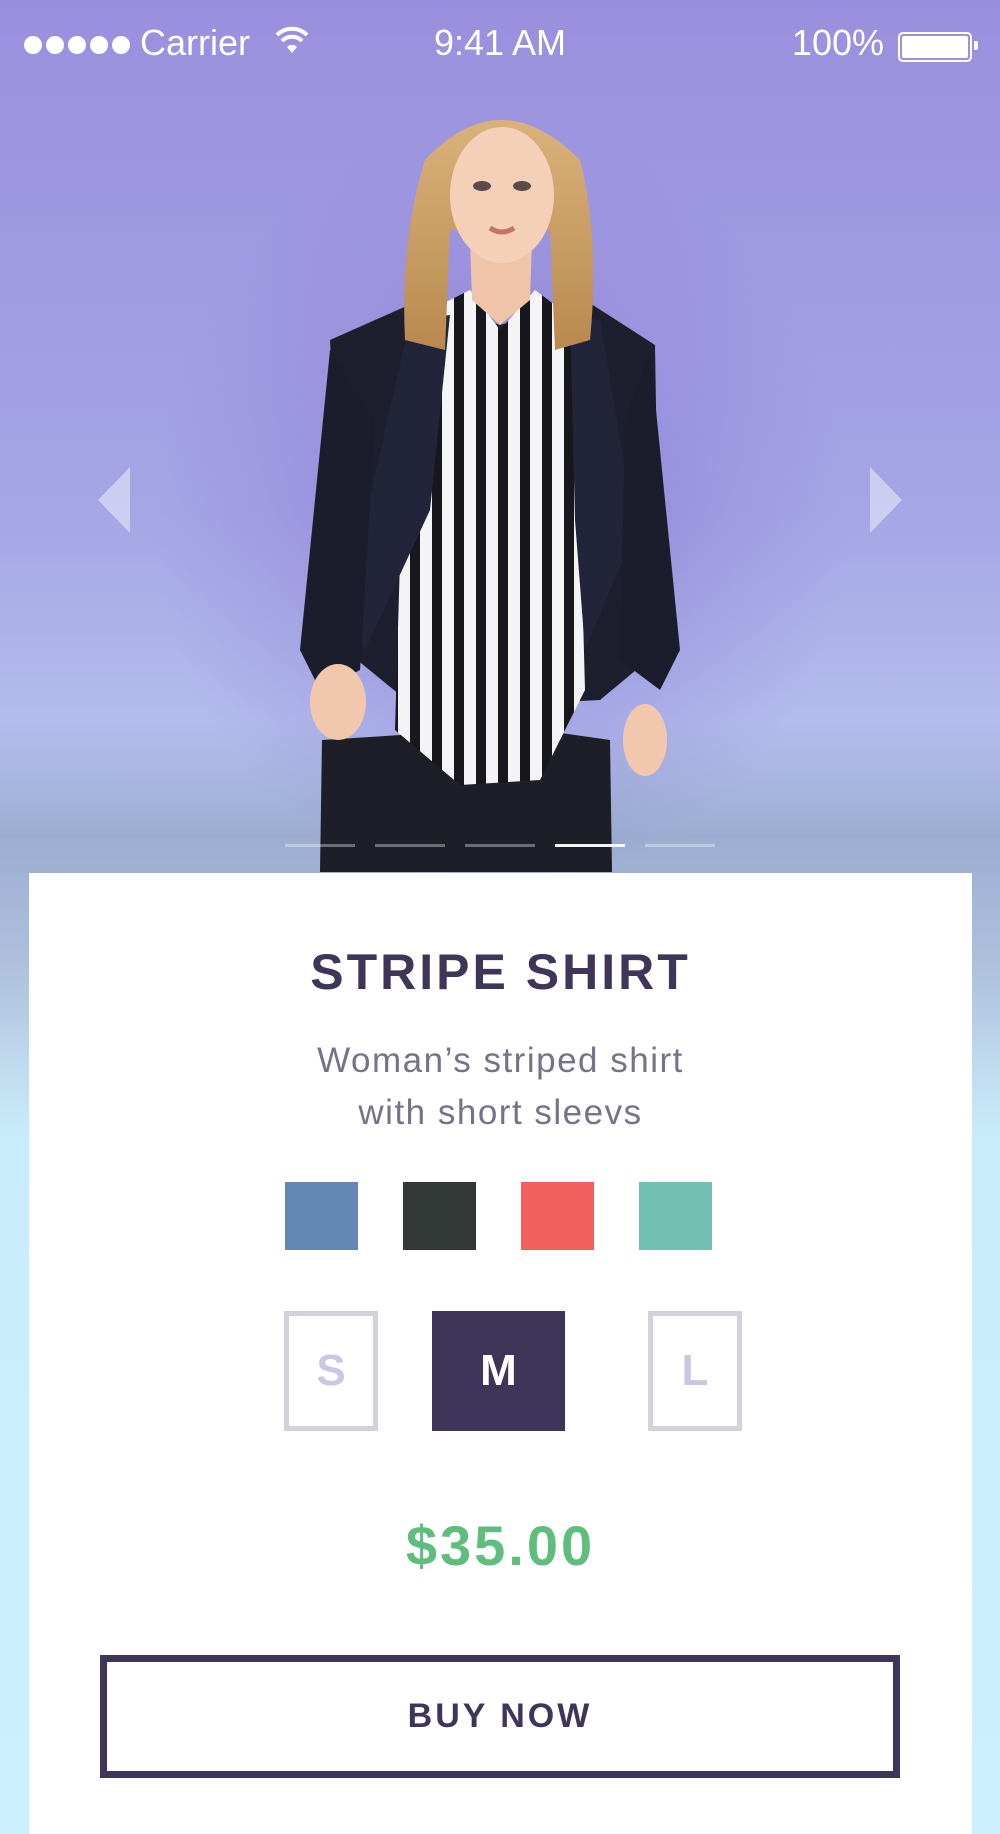 This screenshot has width=1000, height=1834. I want to click on color-swatch-black, so click(439, 1216).